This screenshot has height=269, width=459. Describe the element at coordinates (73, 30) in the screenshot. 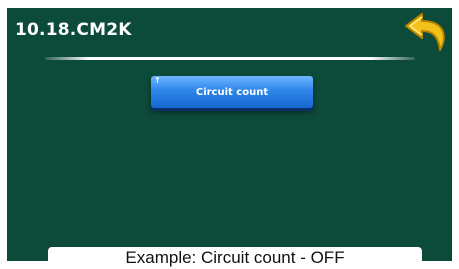

I see `page-title: 10.18.CM2K` at that location.